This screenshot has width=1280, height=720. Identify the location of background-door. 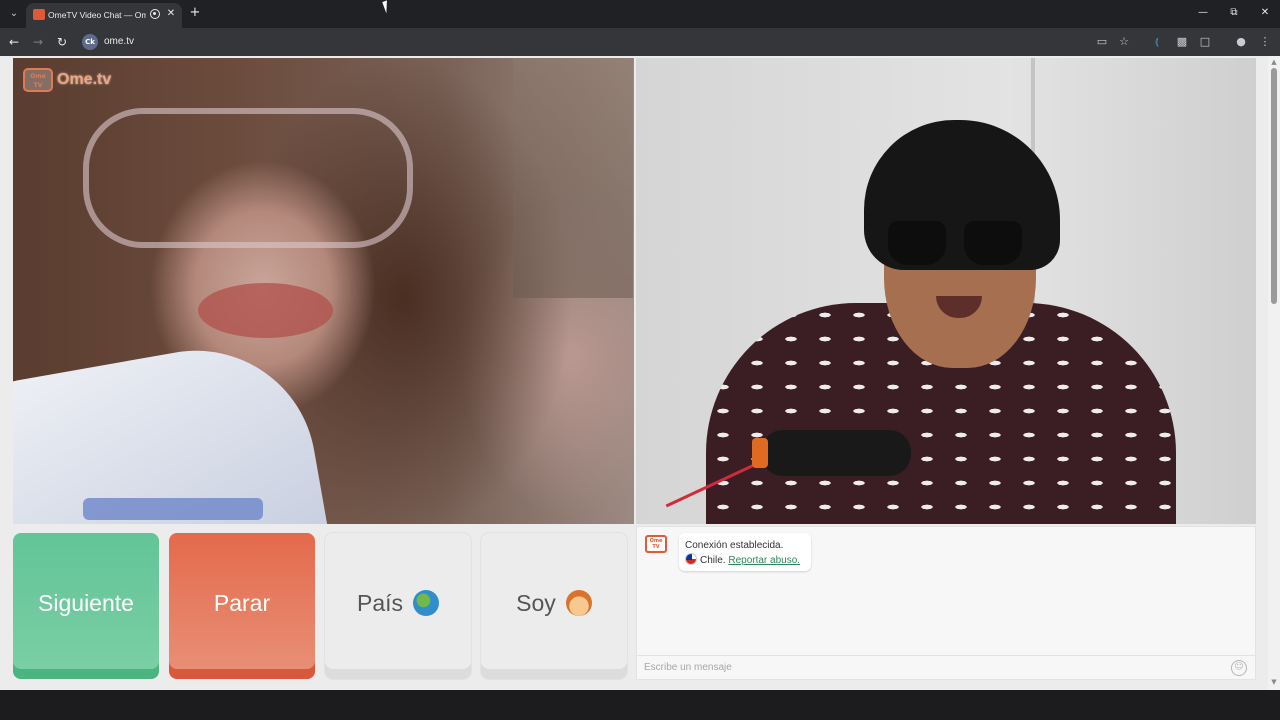
(573, 178).